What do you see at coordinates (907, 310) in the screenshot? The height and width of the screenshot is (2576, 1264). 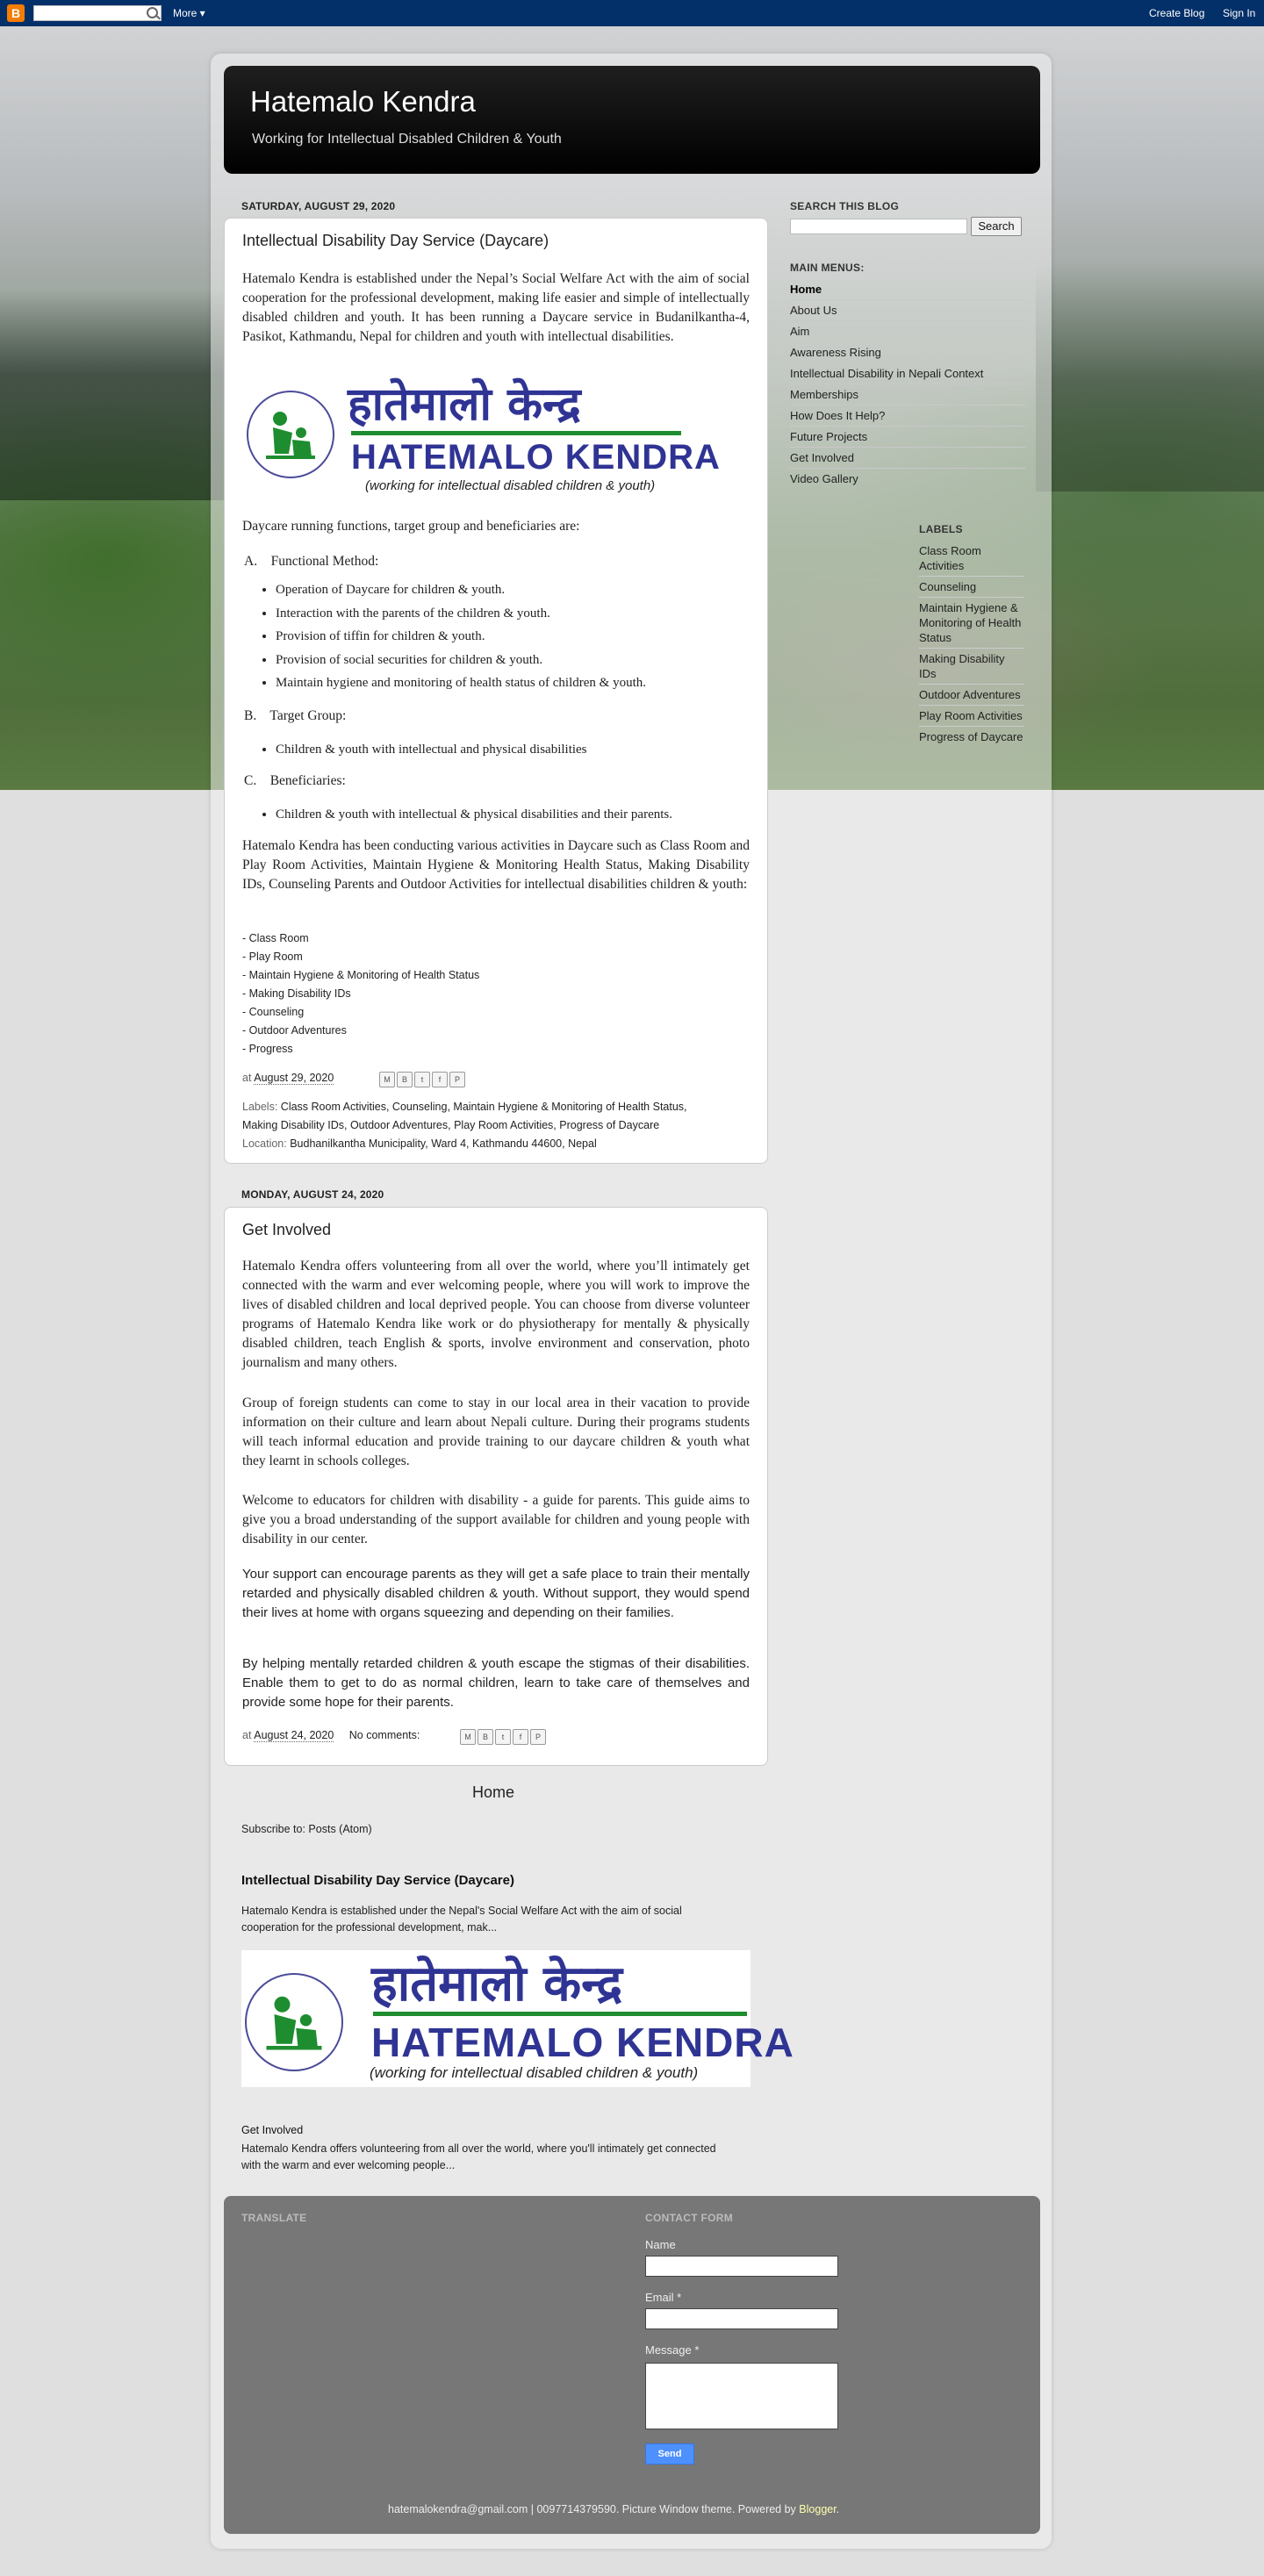 I see `menu-item-about-us: About Us` at bounding box center [907, 310].